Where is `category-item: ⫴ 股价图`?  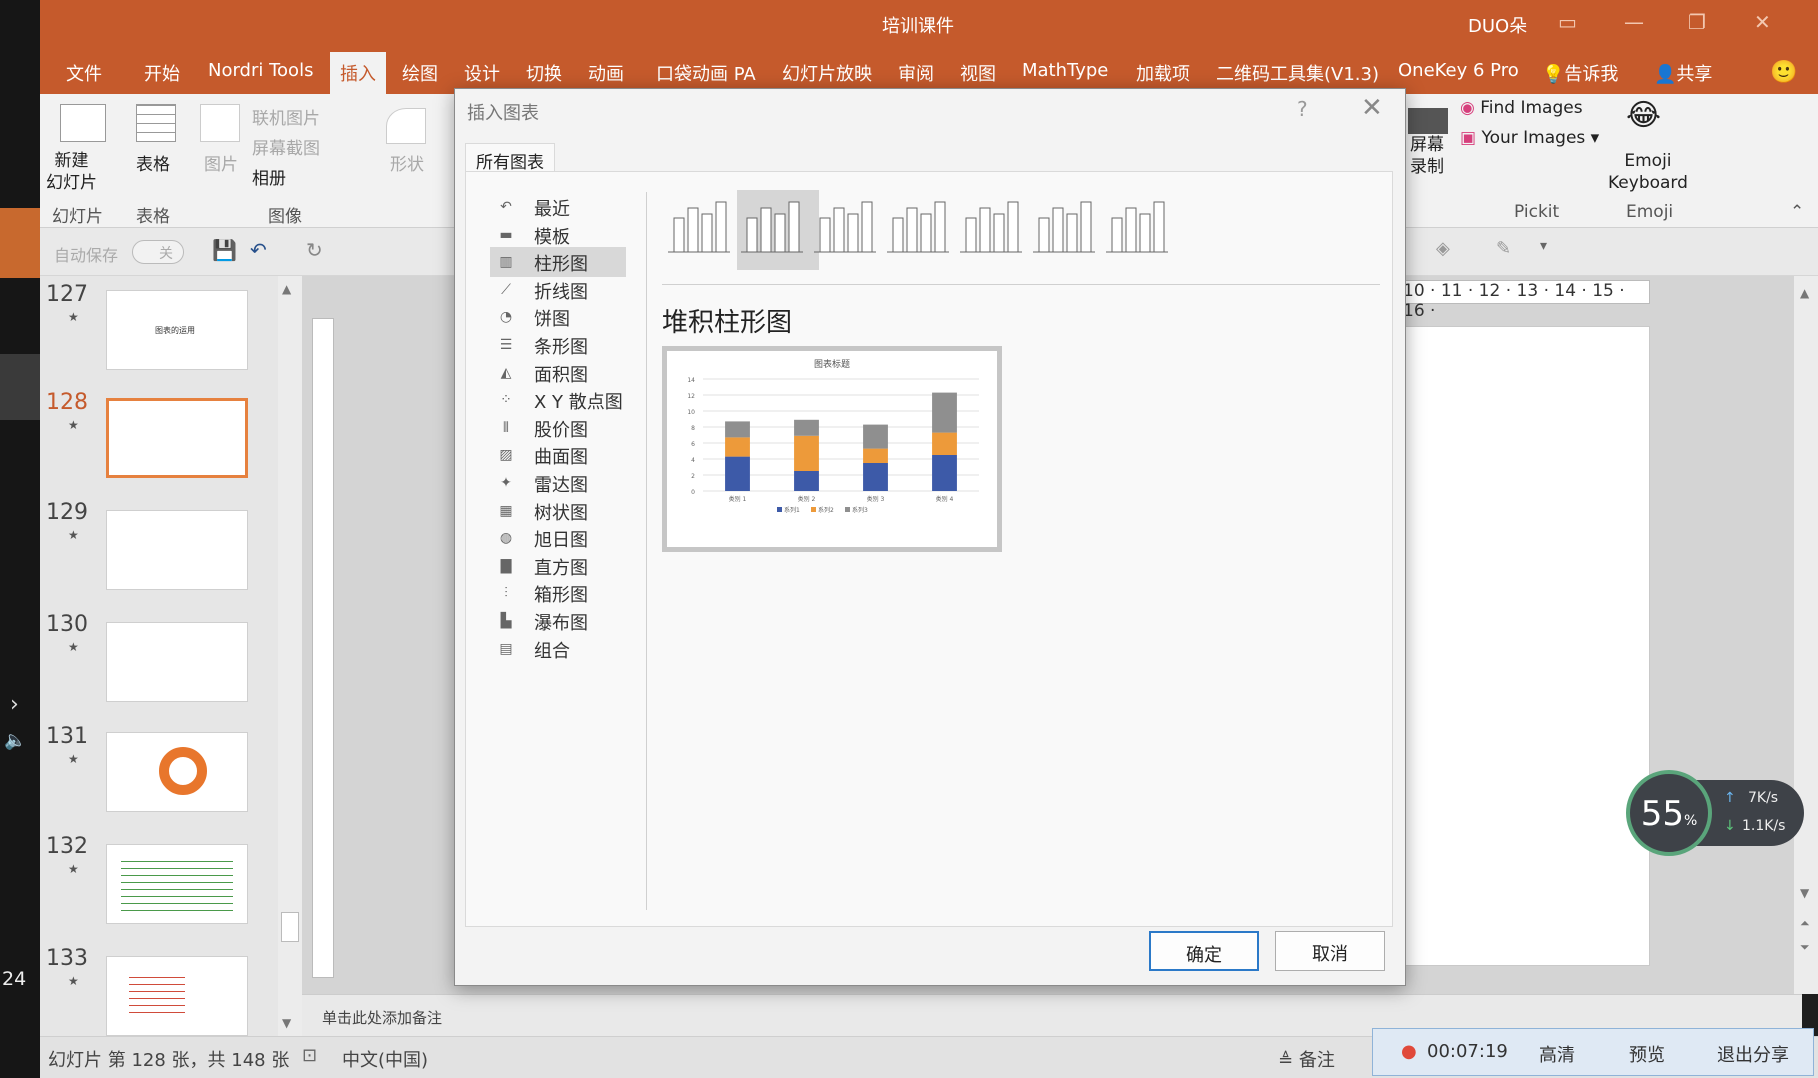
category-item: ⫴ 股价图 is located at coordinates (558, 428).